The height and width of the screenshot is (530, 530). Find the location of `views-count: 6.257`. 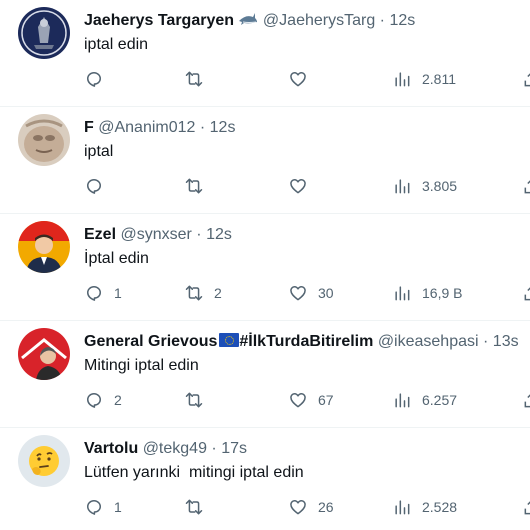

views-count: 6.257 is located at coordinates (440, 400).